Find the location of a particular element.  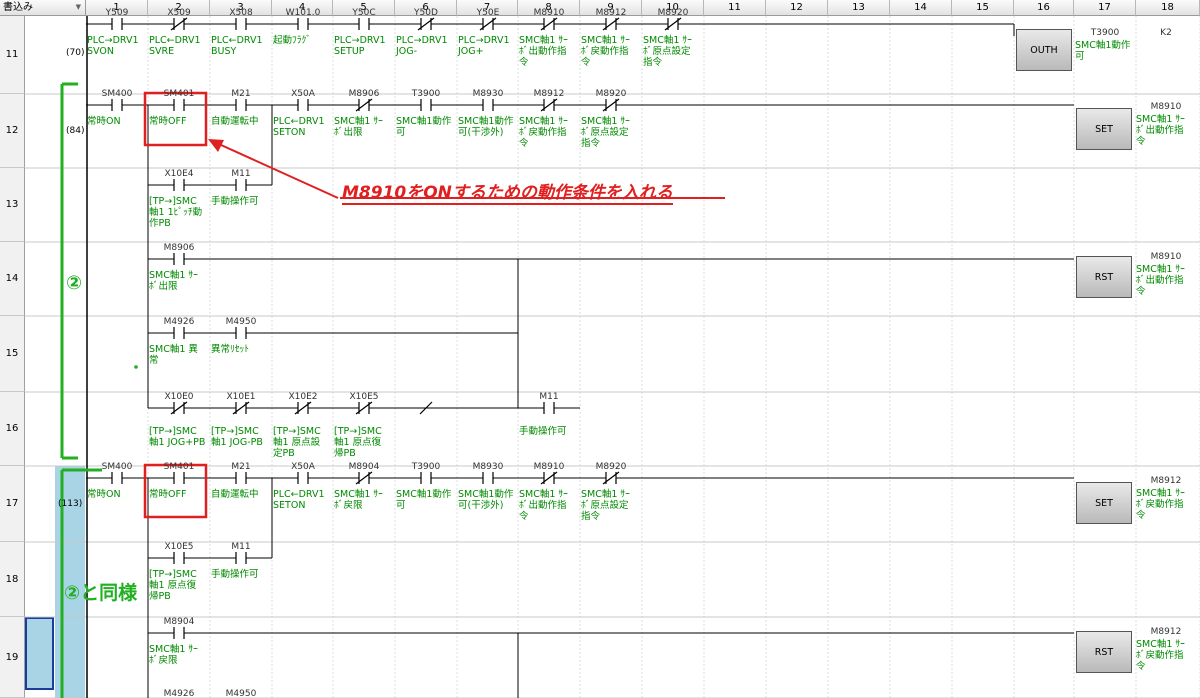

stray-dot is located at coordinates (136, 367).